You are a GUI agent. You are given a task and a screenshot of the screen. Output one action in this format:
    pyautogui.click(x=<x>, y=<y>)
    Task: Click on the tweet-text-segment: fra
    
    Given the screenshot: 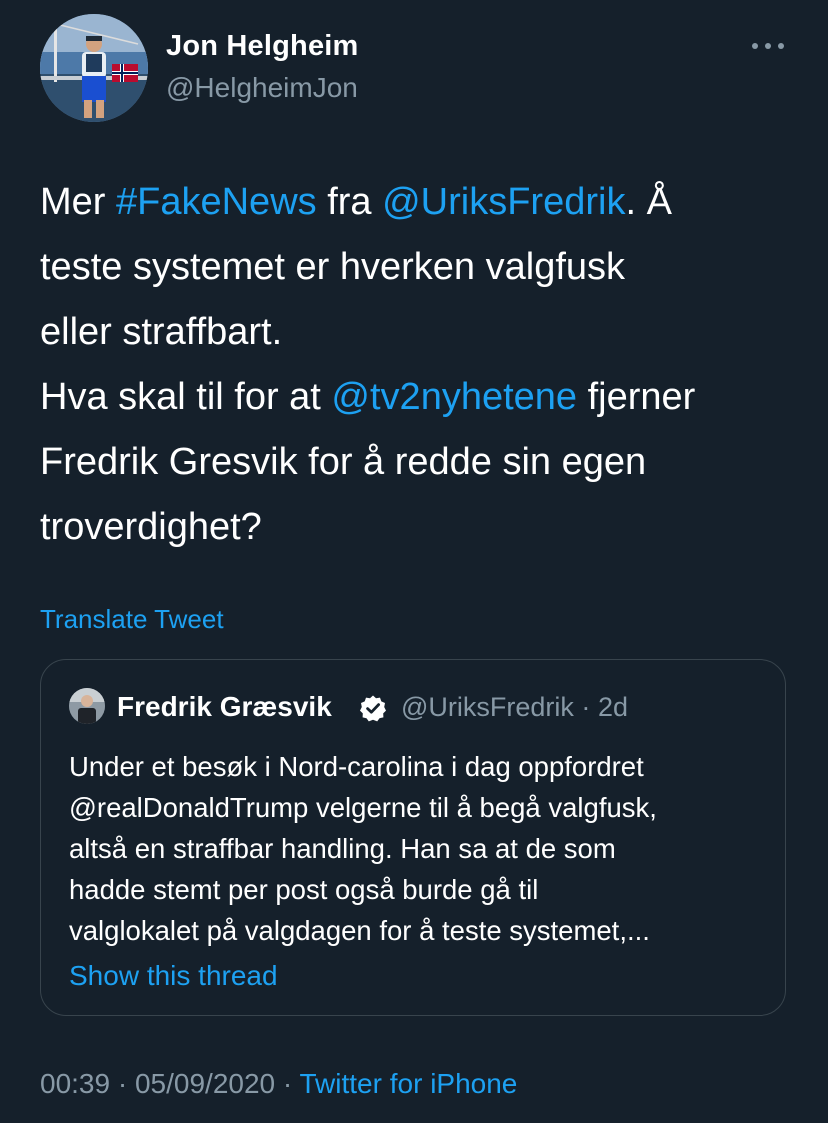 What is the action you would take?
    pyautogui.click(x=349, y=202)
    